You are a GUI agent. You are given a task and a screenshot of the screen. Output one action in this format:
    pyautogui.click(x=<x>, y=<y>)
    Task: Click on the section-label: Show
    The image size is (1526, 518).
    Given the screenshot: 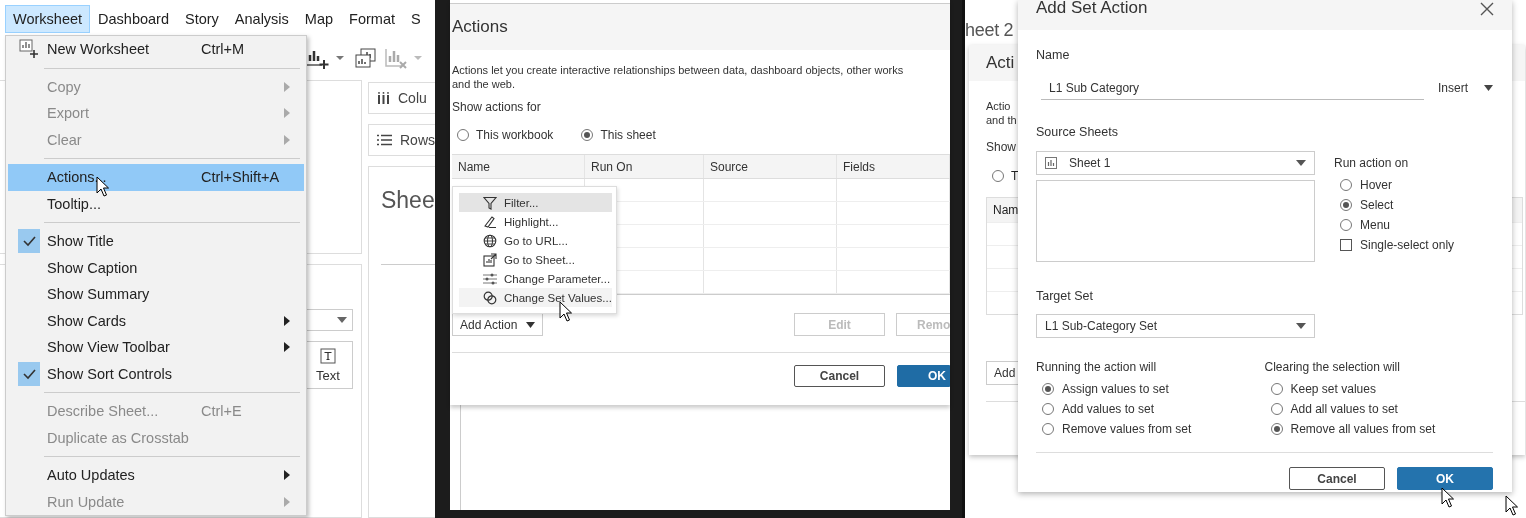 What is the action you would take?
    pyautogui.click(x=1001, y=147)
    